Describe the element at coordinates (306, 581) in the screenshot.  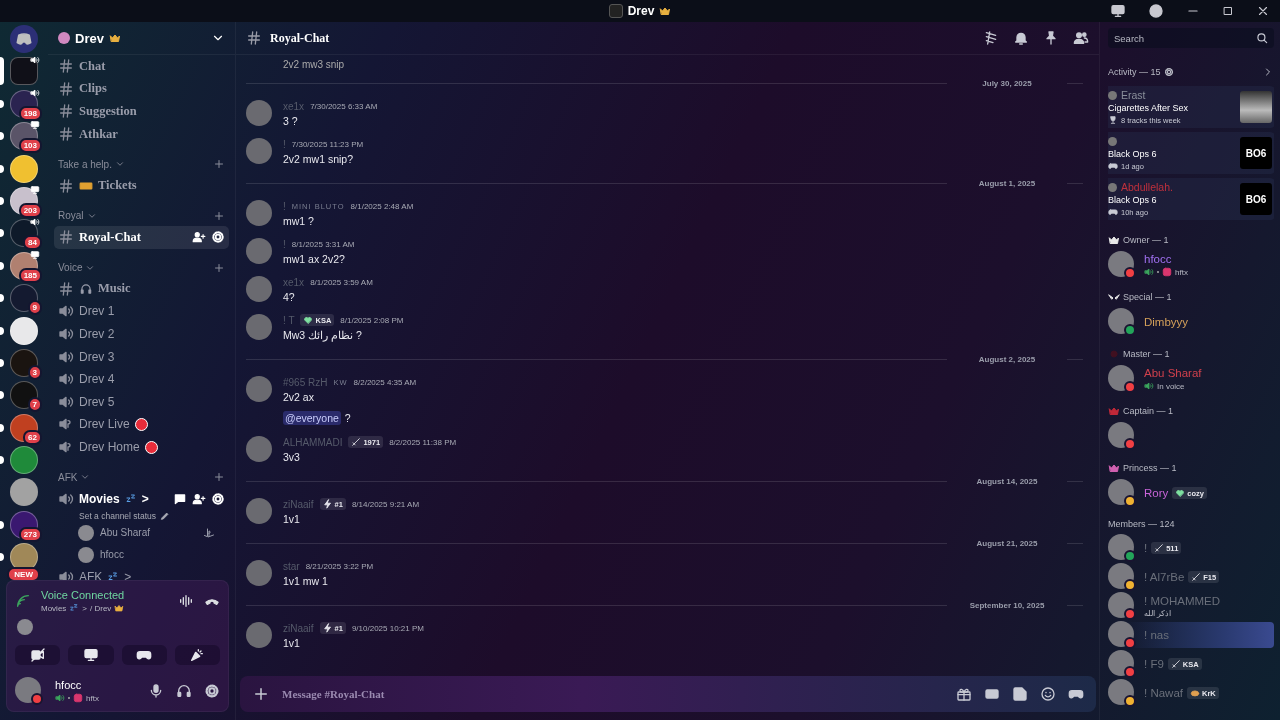
I see `message-text: 1v1 mw 1` at that location.